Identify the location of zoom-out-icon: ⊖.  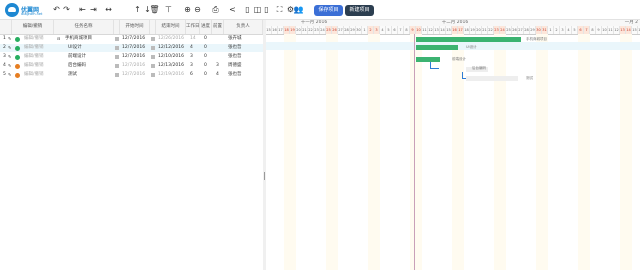
(197, 10).